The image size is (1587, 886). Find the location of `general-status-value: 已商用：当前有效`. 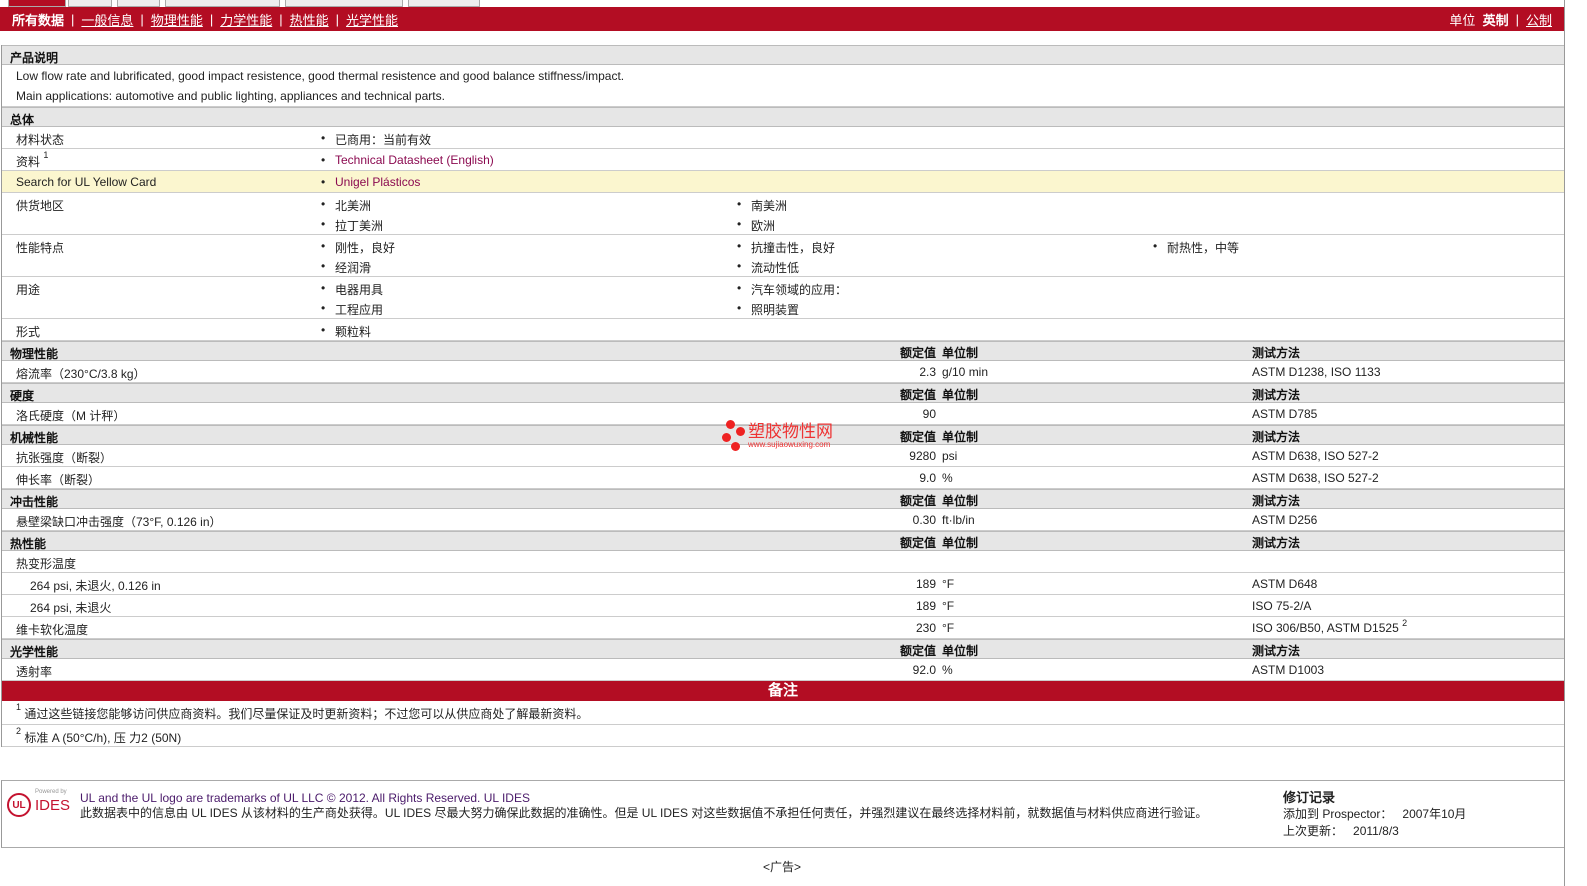

general-status-value: 已商用：当前有效 is located at coordinates (376, 139).